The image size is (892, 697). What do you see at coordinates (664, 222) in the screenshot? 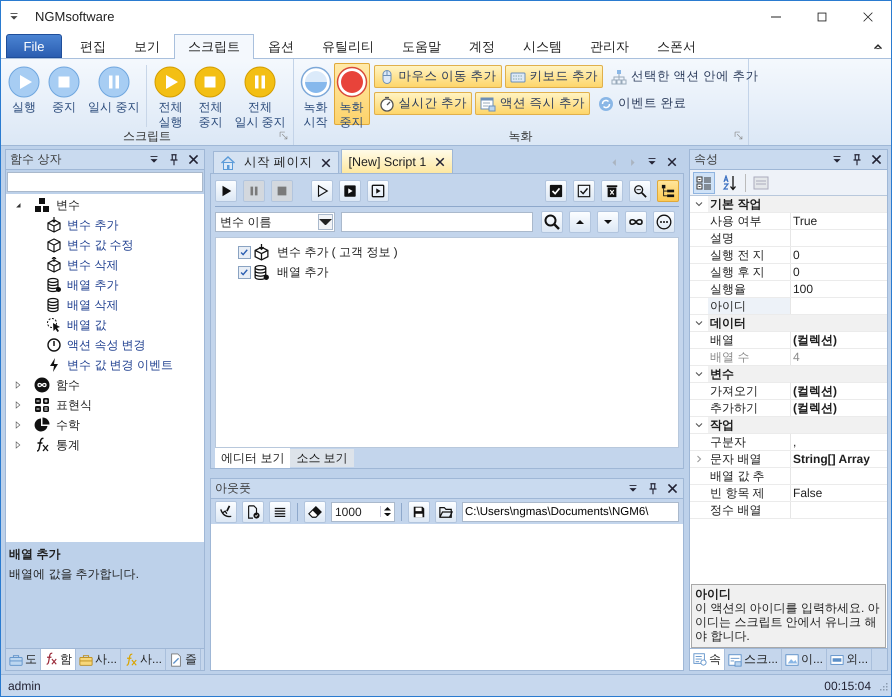
I see `more-button` at bounding box center [664, 222].